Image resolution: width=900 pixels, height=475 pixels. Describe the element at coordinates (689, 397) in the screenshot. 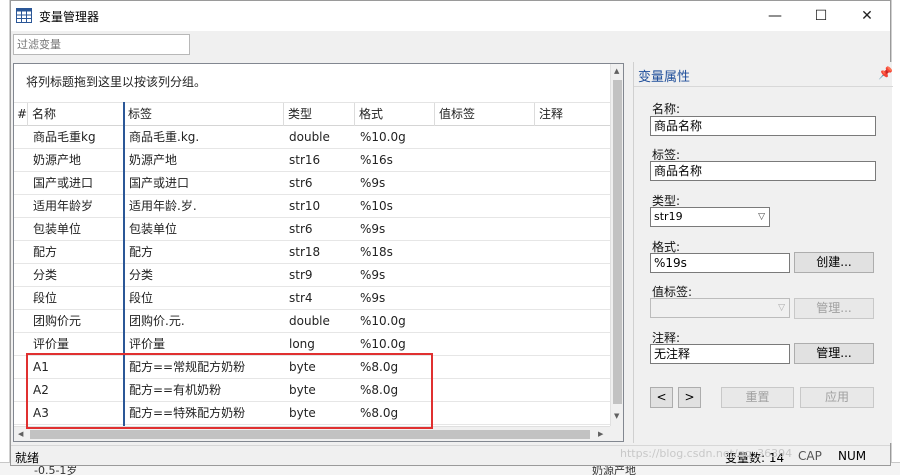

I see `next-variable-button: >` at that location.